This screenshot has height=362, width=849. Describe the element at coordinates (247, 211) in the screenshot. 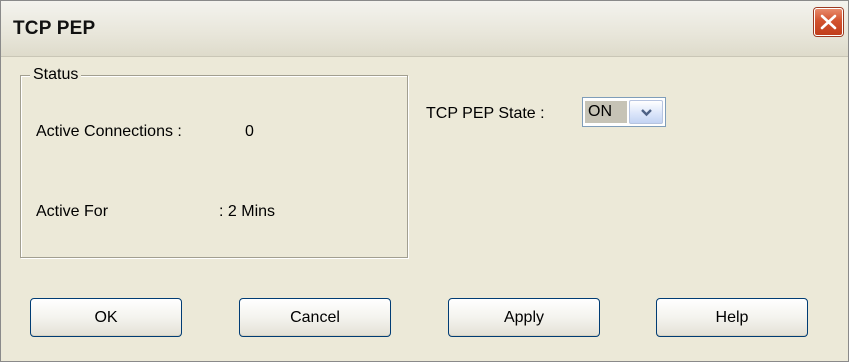

I see `active-for-value: : 2 Mins` at that location.